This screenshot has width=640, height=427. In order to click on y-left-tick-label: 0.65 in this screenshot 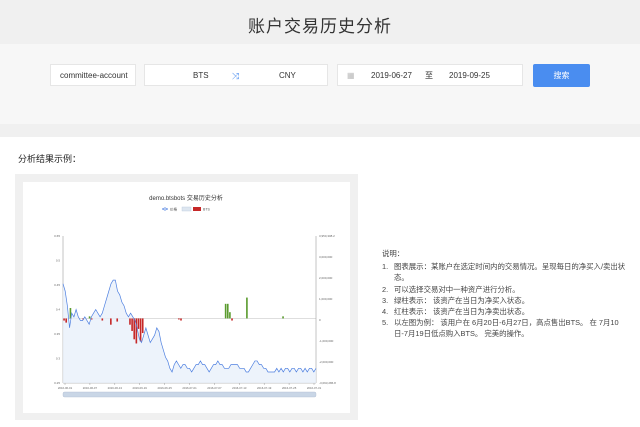, I will do `click(57, 236)`.